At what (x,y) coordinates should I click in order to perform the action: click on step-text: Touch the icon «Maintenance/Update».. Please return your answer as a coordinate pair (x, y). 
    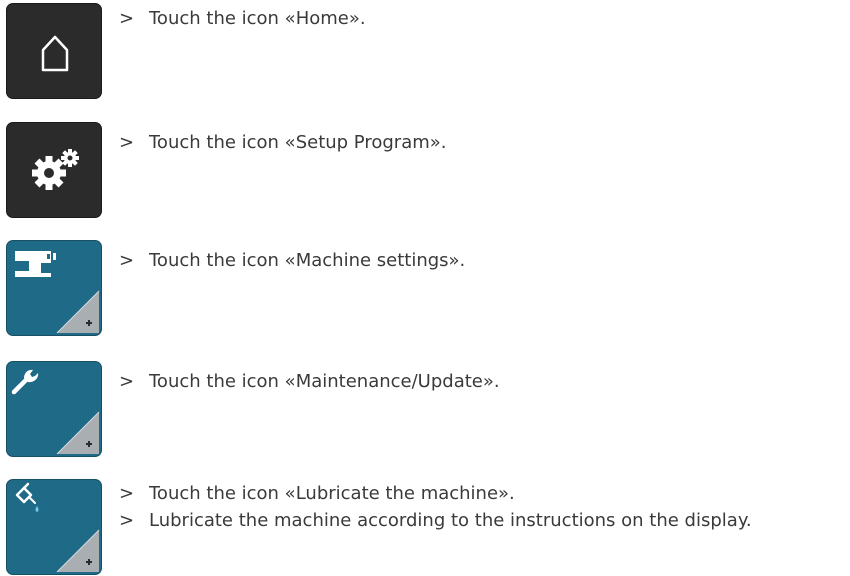
    Looking at the image, I should click on (324, 381).